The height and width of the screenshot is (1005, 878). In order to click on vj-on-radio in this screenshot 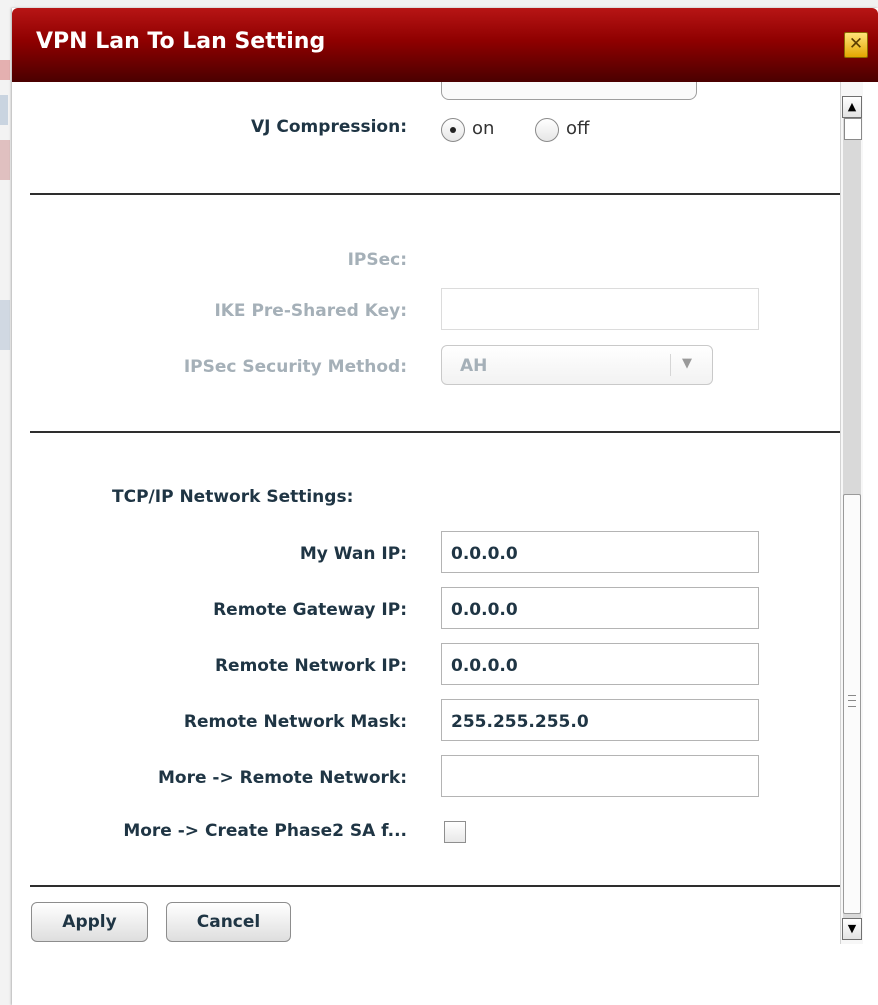, I will do `click(453, 130)`.